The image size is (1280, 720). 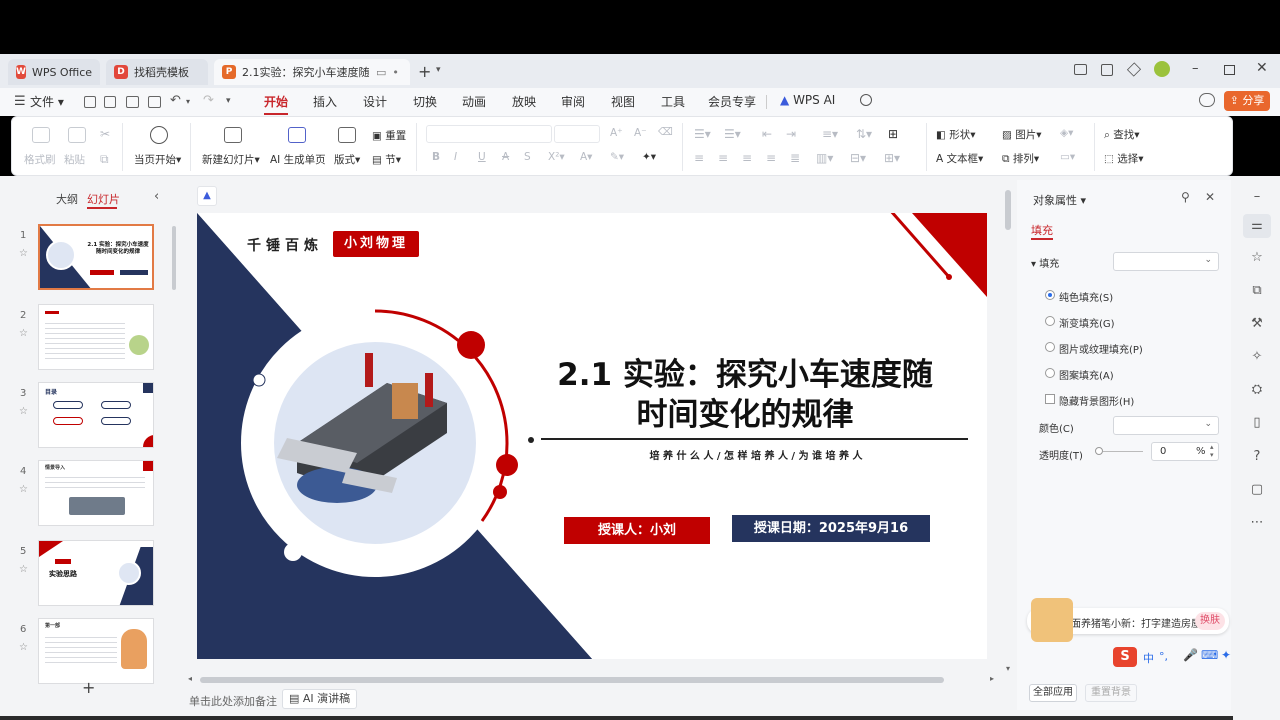 What do you see at coordinates (1086, 296) in the screenshot?
I see `option-solid-fill: 纯色填充(S)` at bounding box center [1086, 296].